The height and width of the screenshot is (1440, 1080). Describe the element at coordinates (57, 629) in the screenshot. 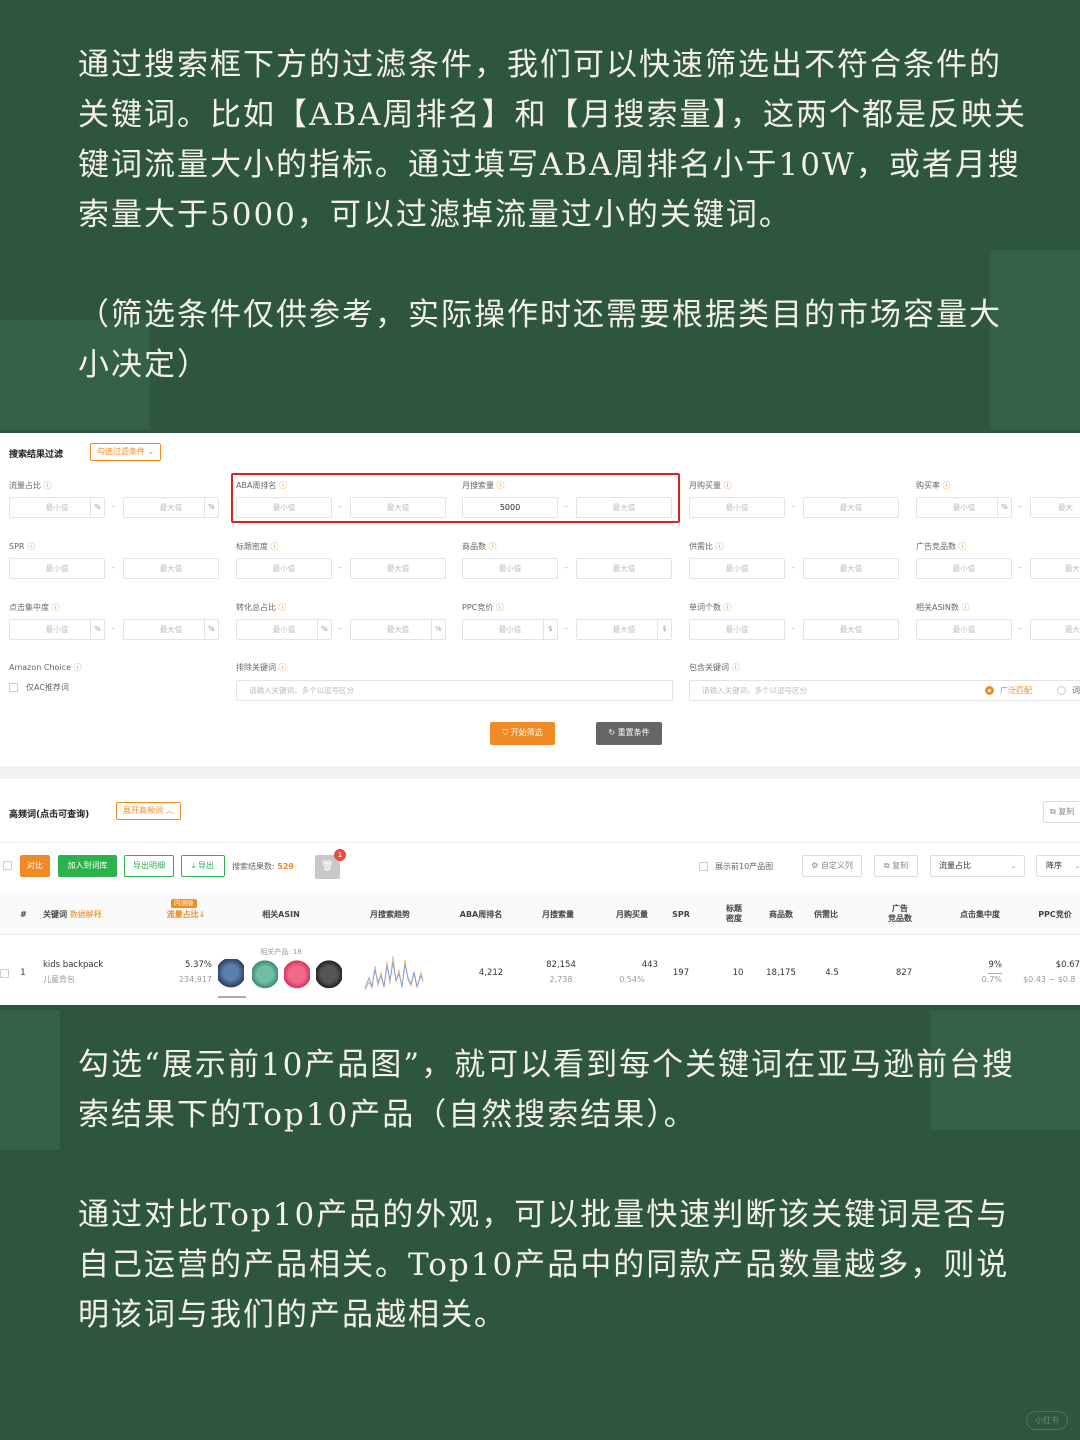

I see `click-concentration-min-input: 最小值%` at that location.